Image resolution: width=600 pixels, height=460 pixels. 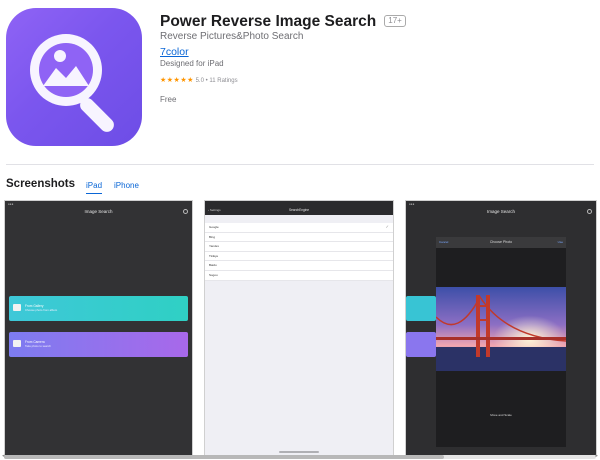 I want to click on camera-icon, so click(x=17, y=343).